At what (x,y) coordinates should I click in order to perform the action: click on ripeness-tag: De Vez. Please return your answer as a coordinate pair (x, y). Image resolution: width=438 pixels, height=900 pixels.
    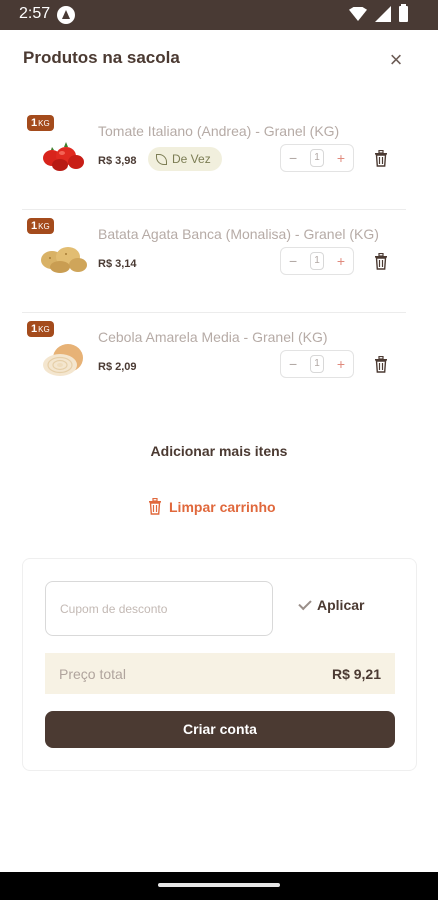
    Looking at the image, I should click on (185, 159).